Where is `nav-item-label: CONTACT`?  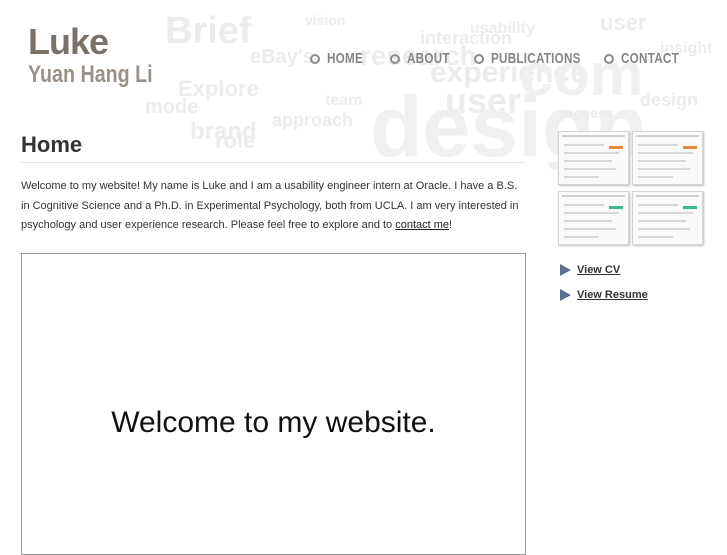
nav-item-label: CONTACT is located at coordinates (650, 58).